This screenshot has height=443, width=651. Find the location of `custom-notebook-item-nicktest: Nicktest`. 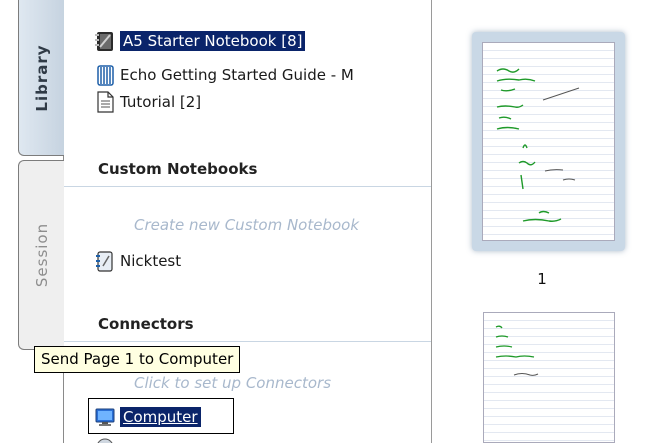

custom-notebook-item-nicktest: Nicktest is located at coordinates (137, 261).